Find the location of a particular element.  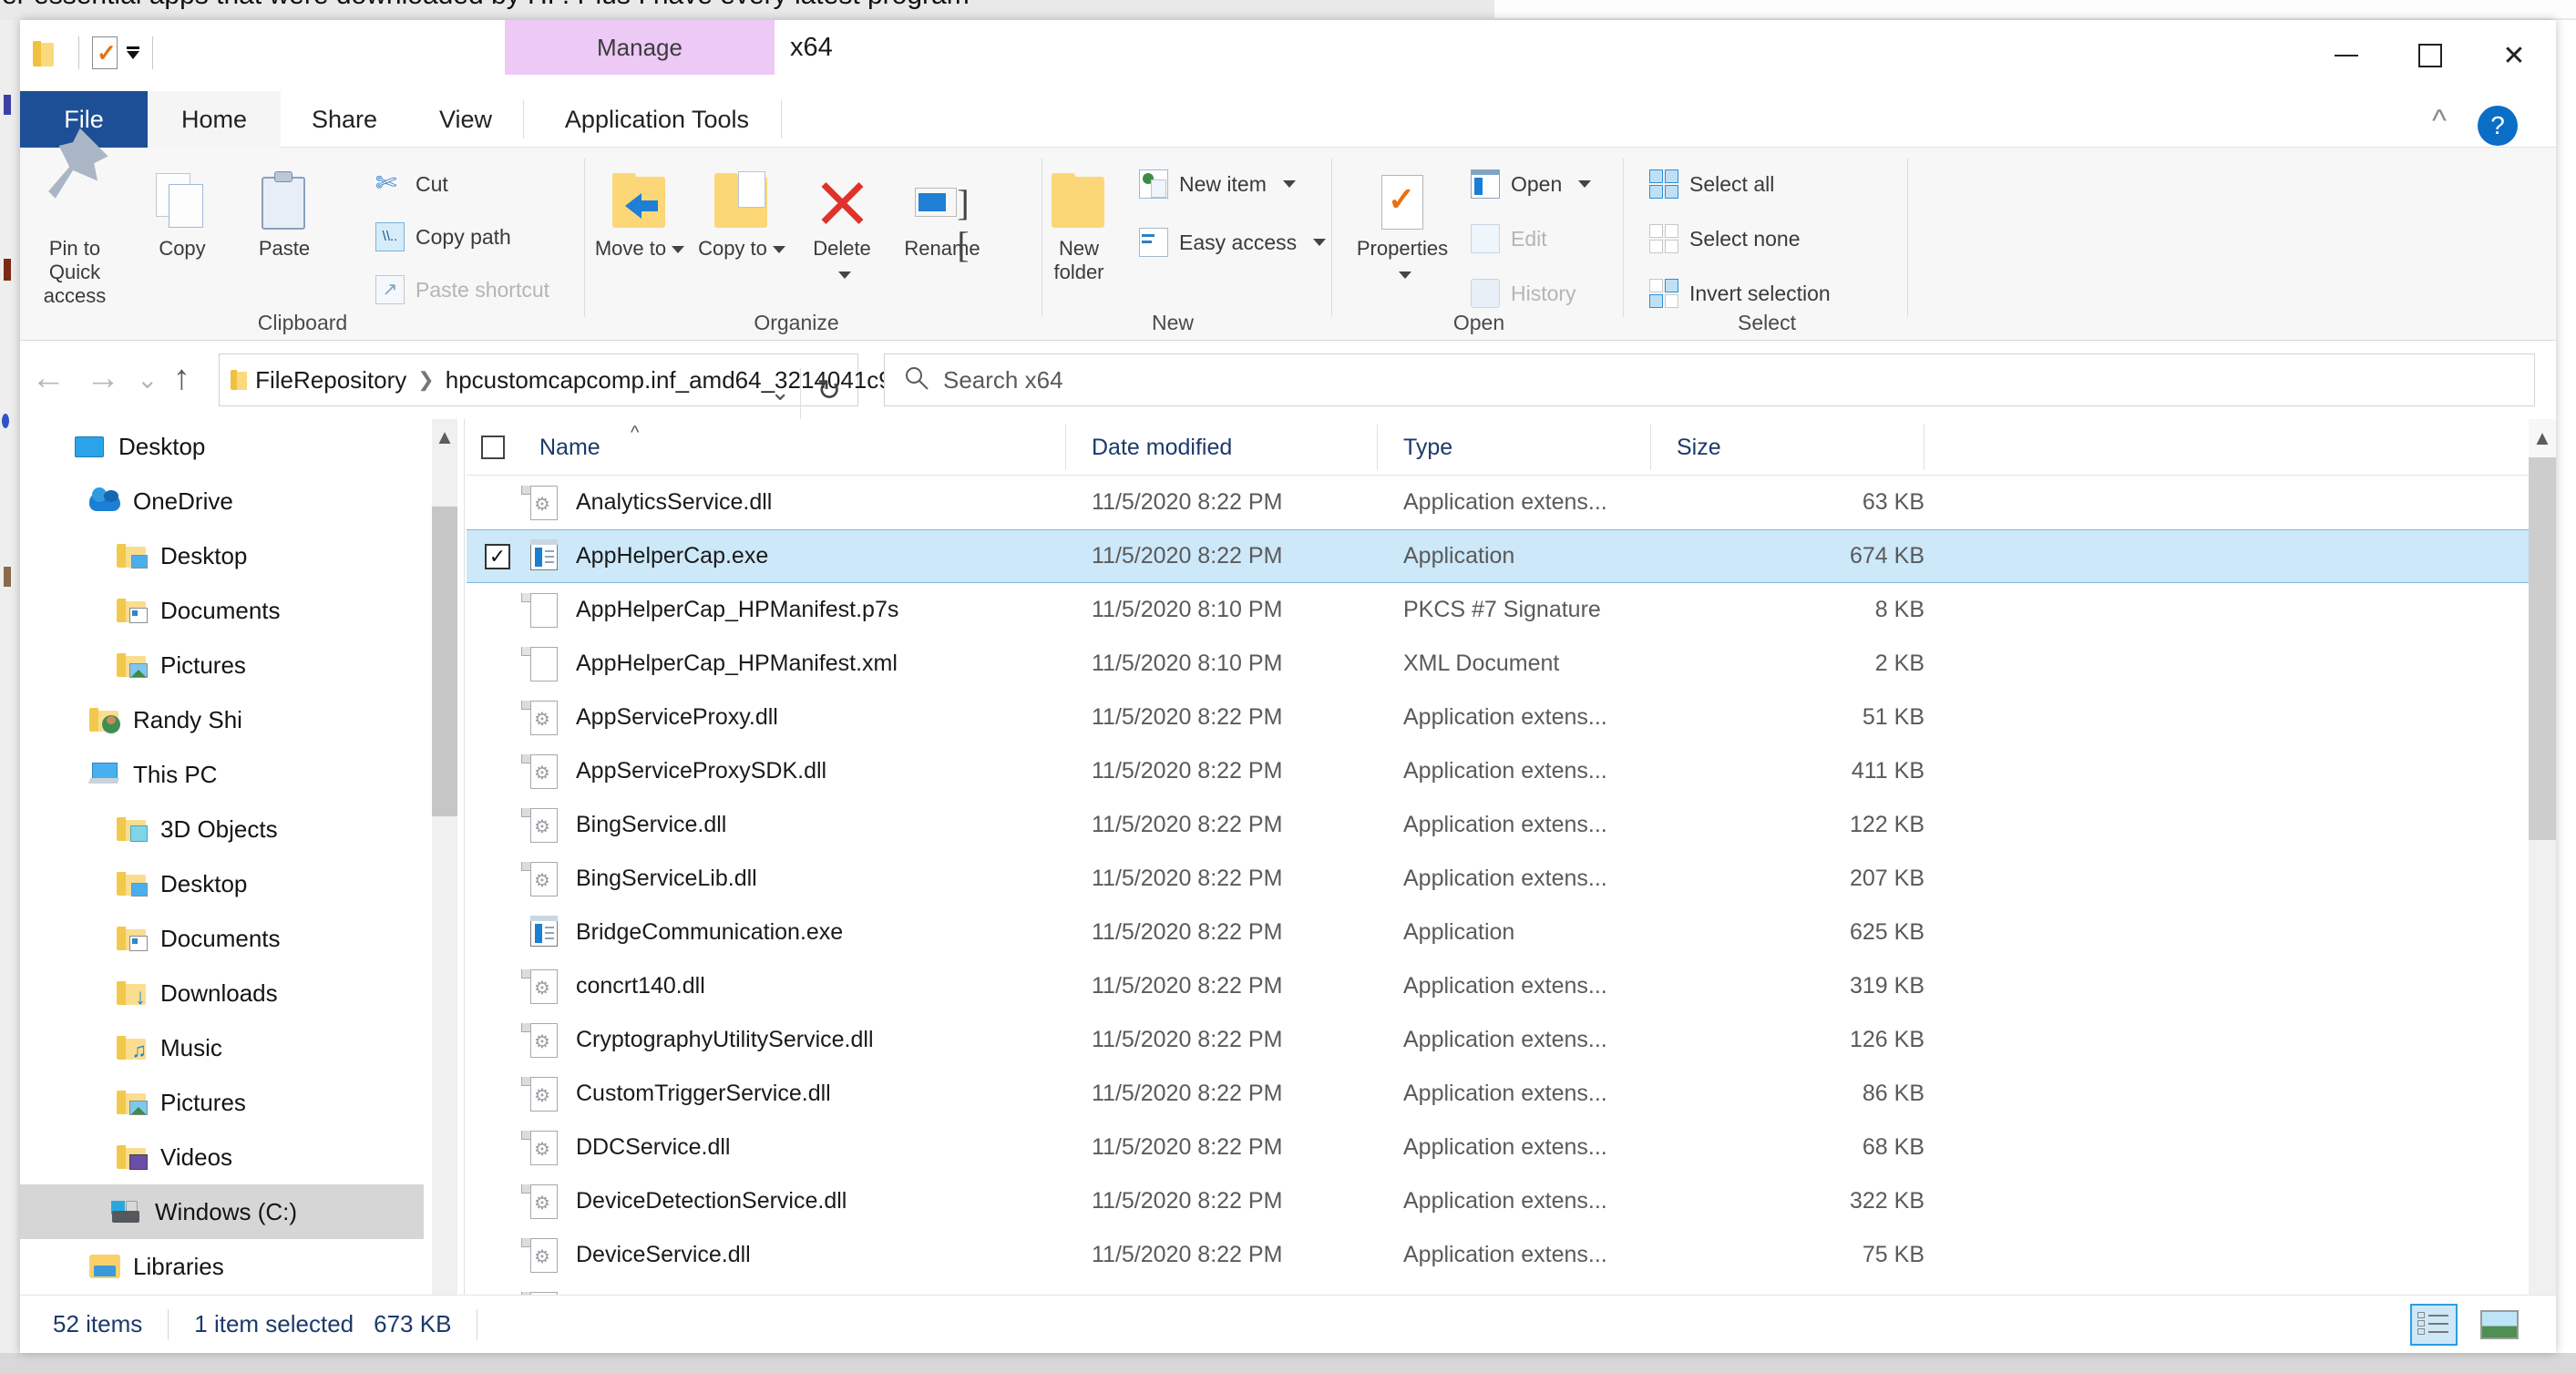

sidebar-item-onedrive-pictures: Pictures is located at coordinates (222, 665).